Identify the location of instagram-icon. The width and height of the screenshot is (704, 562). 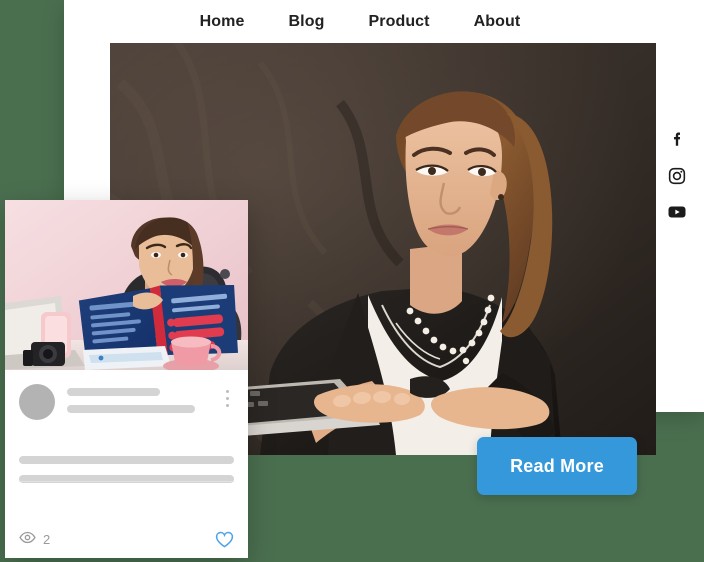
(677, 176).